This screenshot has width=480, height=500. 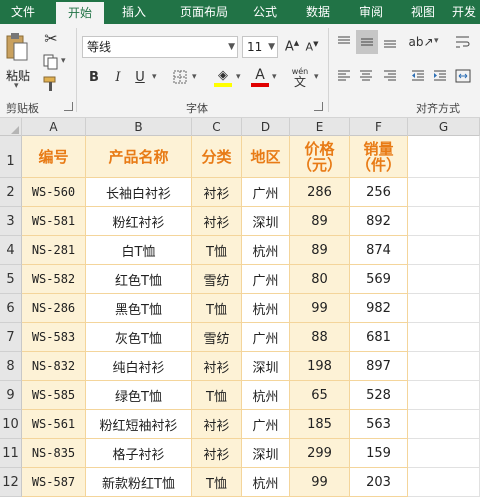 I want to click on tab-review: 审阅, so click(x=371, y=12).